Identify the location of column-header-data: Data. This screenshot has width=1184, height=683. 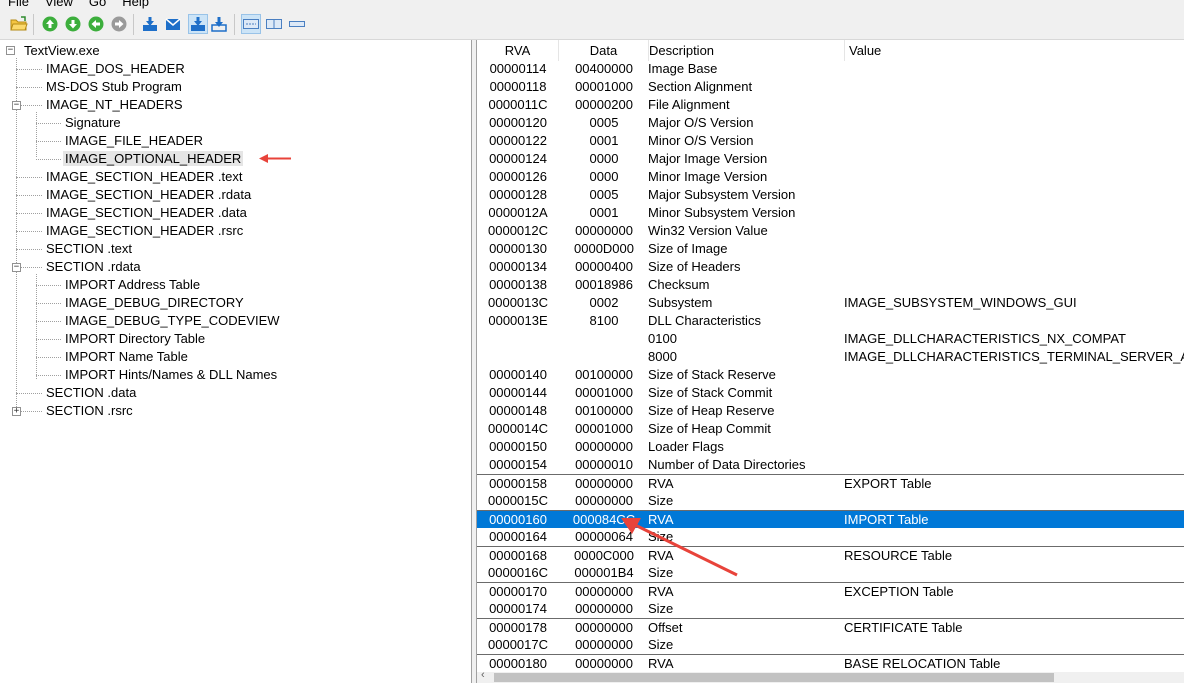
(604, 50).